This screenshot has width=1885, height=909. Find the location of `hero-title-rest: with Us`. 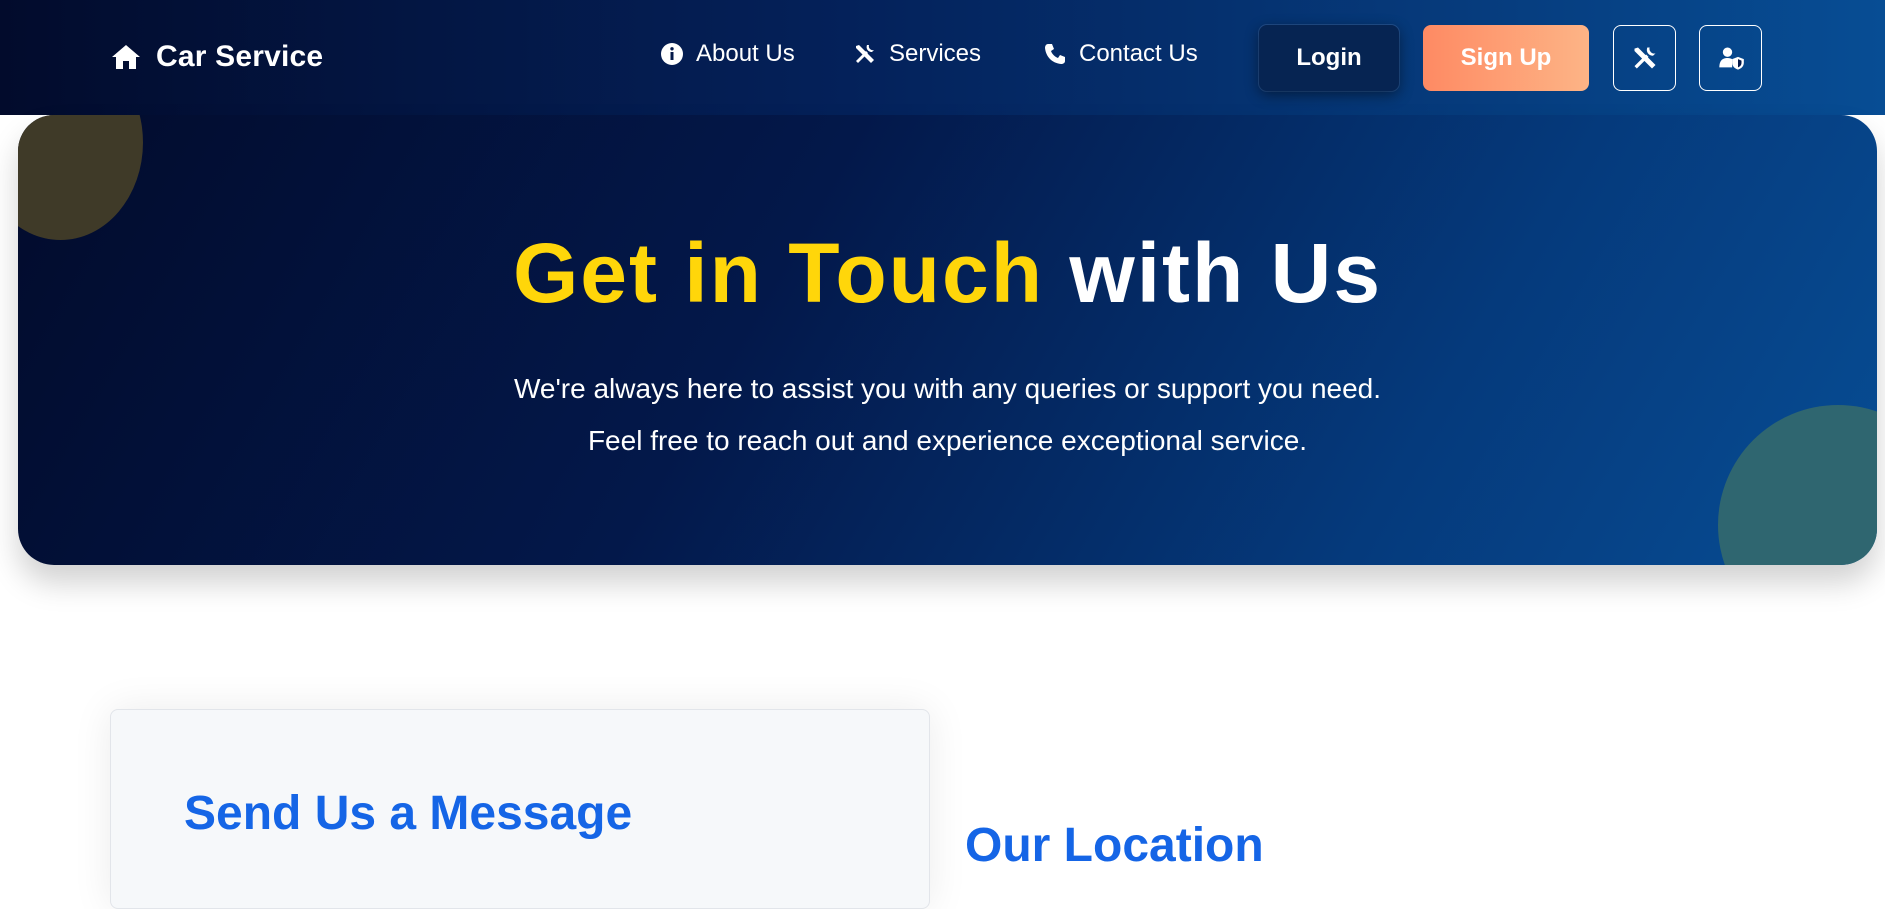

hero-title-rest: with Us is located at coordinates (1226, 273).